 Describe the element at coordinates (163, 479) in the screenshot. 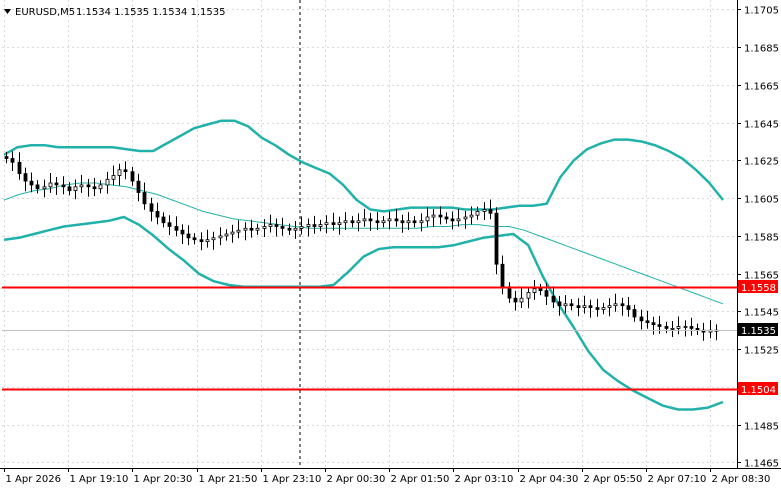

I see `x-tick-label: 1 Apr 20:30` at that location.